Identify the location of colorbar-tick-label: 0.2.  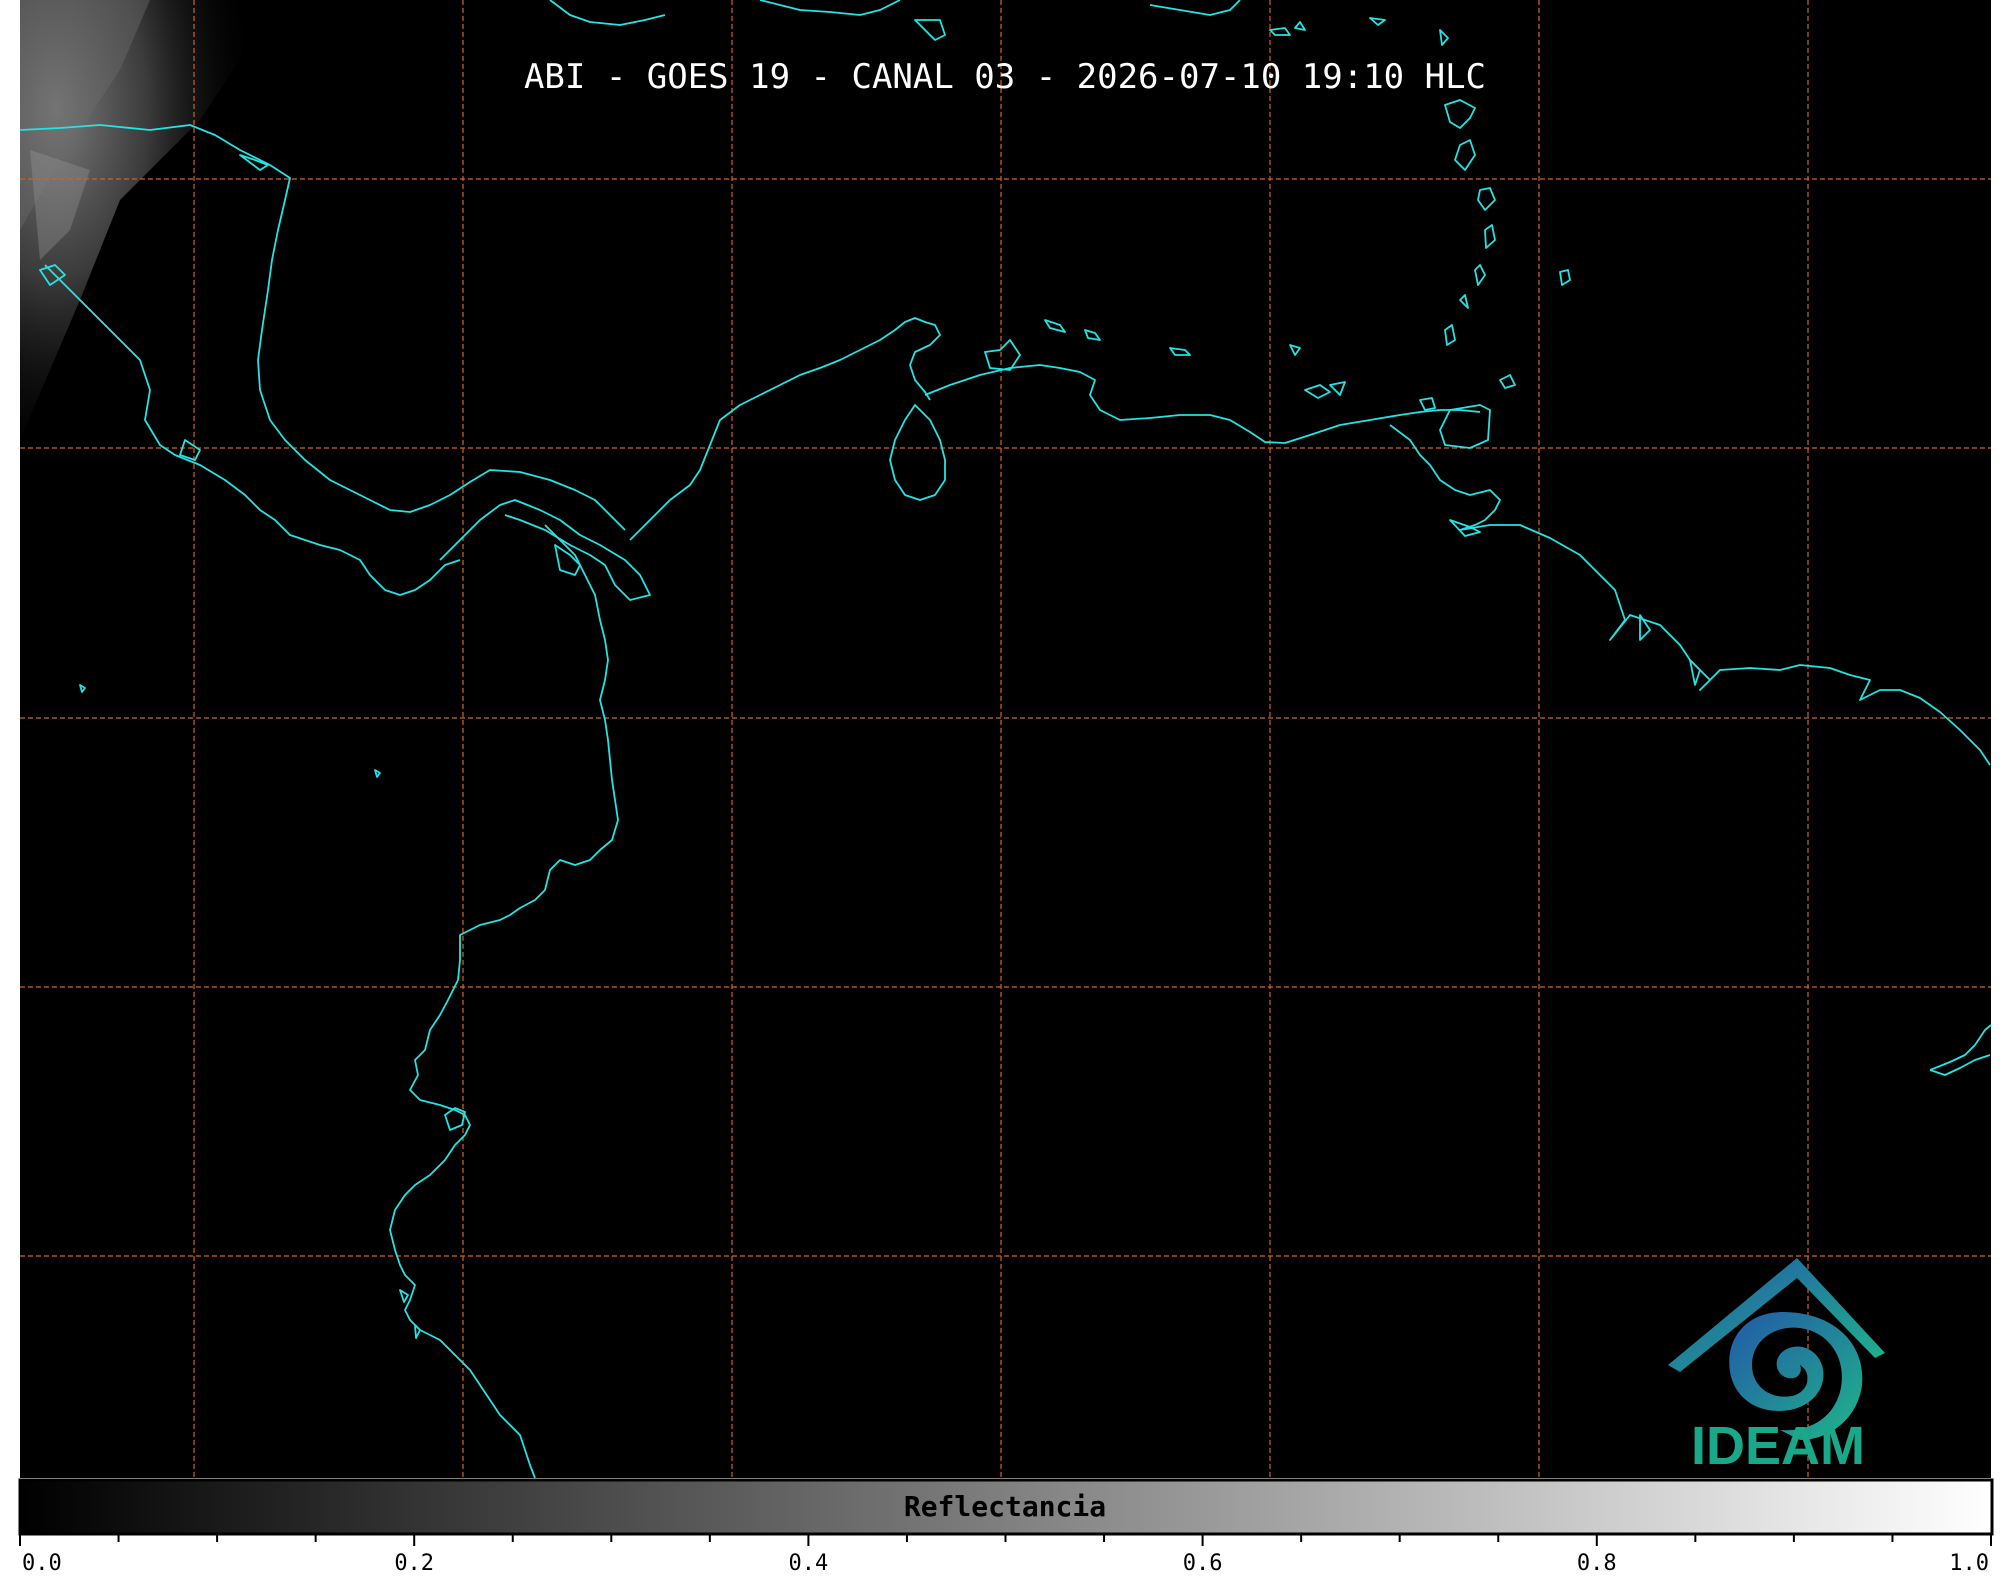
(414, 1563).